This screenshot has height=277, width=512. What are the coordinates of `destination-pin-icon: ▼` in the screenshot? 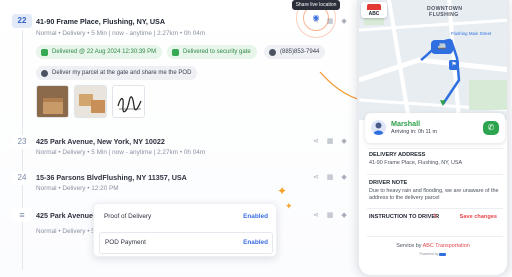 It's located at (443, 103).